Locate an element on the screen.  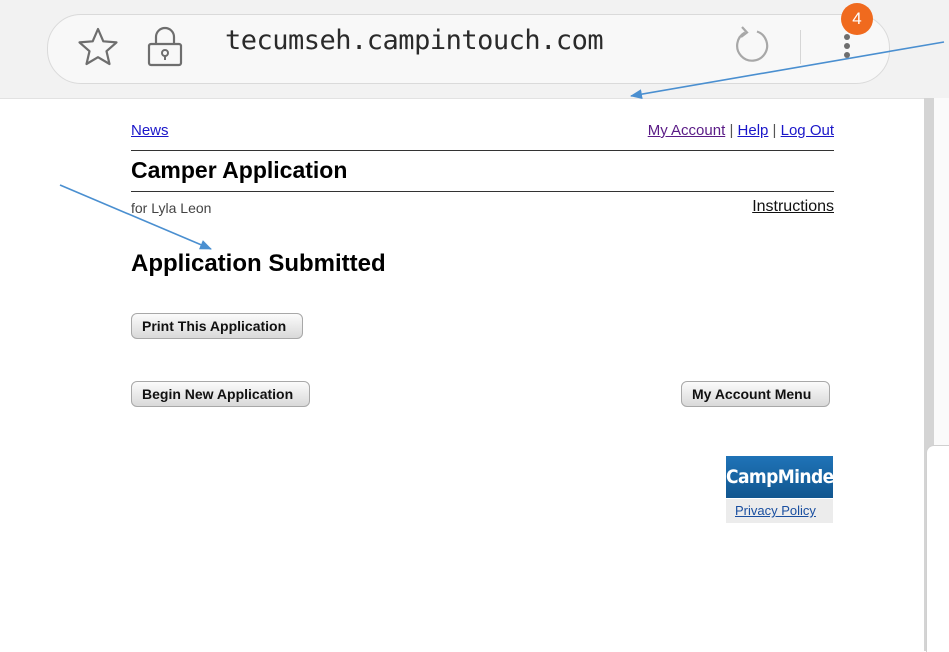
reload-icon is located at coordinates (752, 45).